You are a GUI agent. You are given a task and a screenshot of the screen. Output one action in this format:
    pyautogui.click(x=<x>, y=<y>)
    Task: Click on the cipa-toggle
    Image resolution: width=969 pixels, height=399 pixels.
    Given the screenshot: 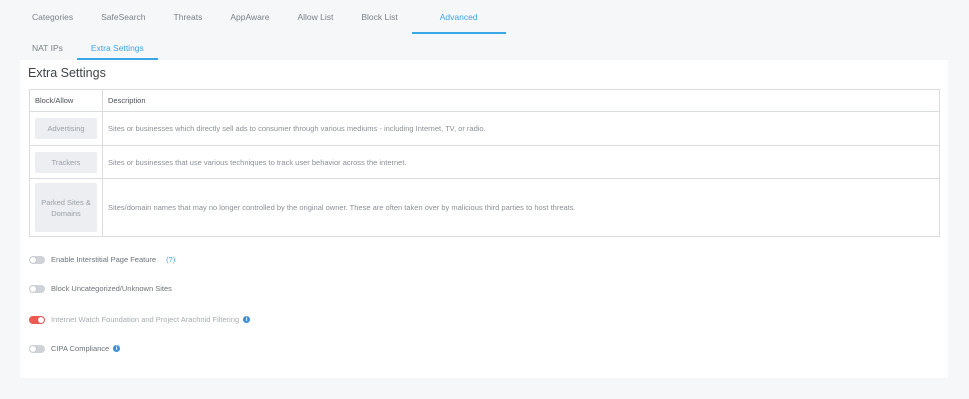 What is the action you would take?
    pyautogui.click(x=37, y=348)
    